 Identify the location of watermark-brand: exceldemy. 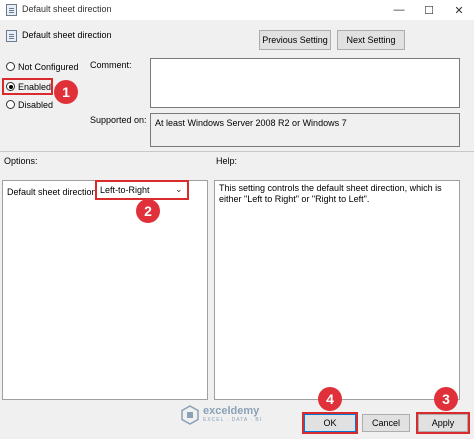
(231, 411).